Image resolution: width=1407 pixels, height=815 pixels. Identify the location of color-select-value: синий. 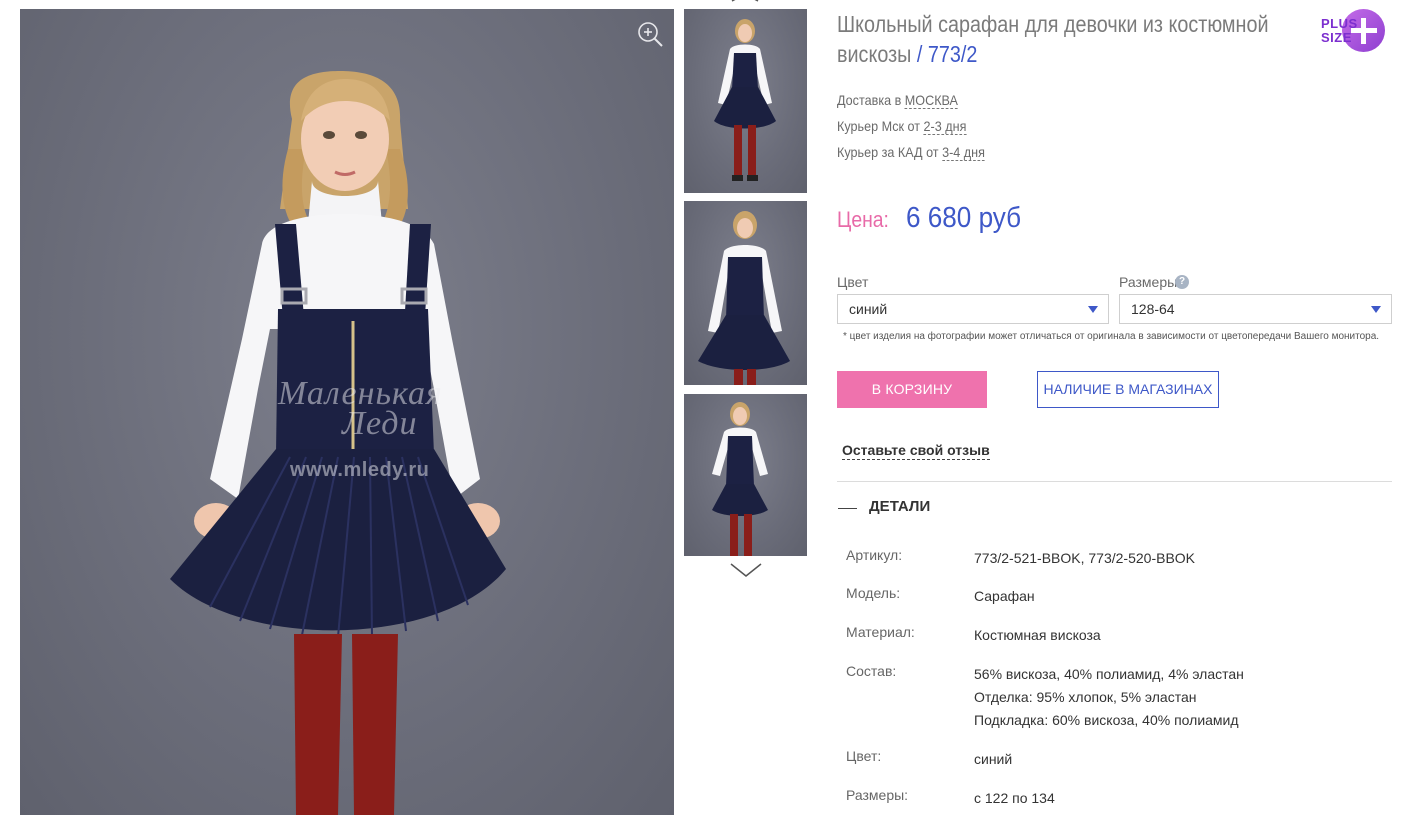
(868, 309).